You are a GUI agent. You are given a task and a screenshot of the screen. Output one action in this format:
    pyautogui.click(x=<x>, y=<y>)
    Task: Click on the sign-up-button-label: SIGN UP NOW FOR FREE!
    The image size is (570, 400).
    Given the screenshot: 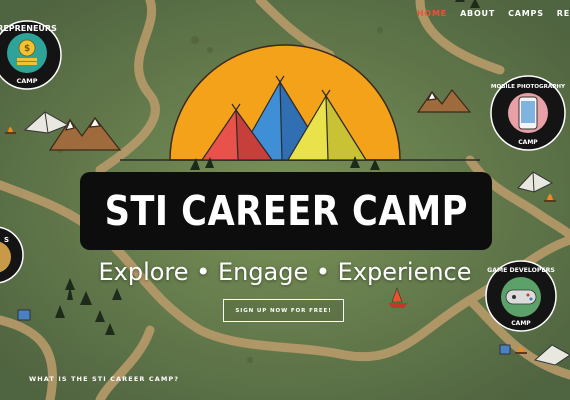 What is the action you would take?
    pyautogui.click(x=283, y=310)
    